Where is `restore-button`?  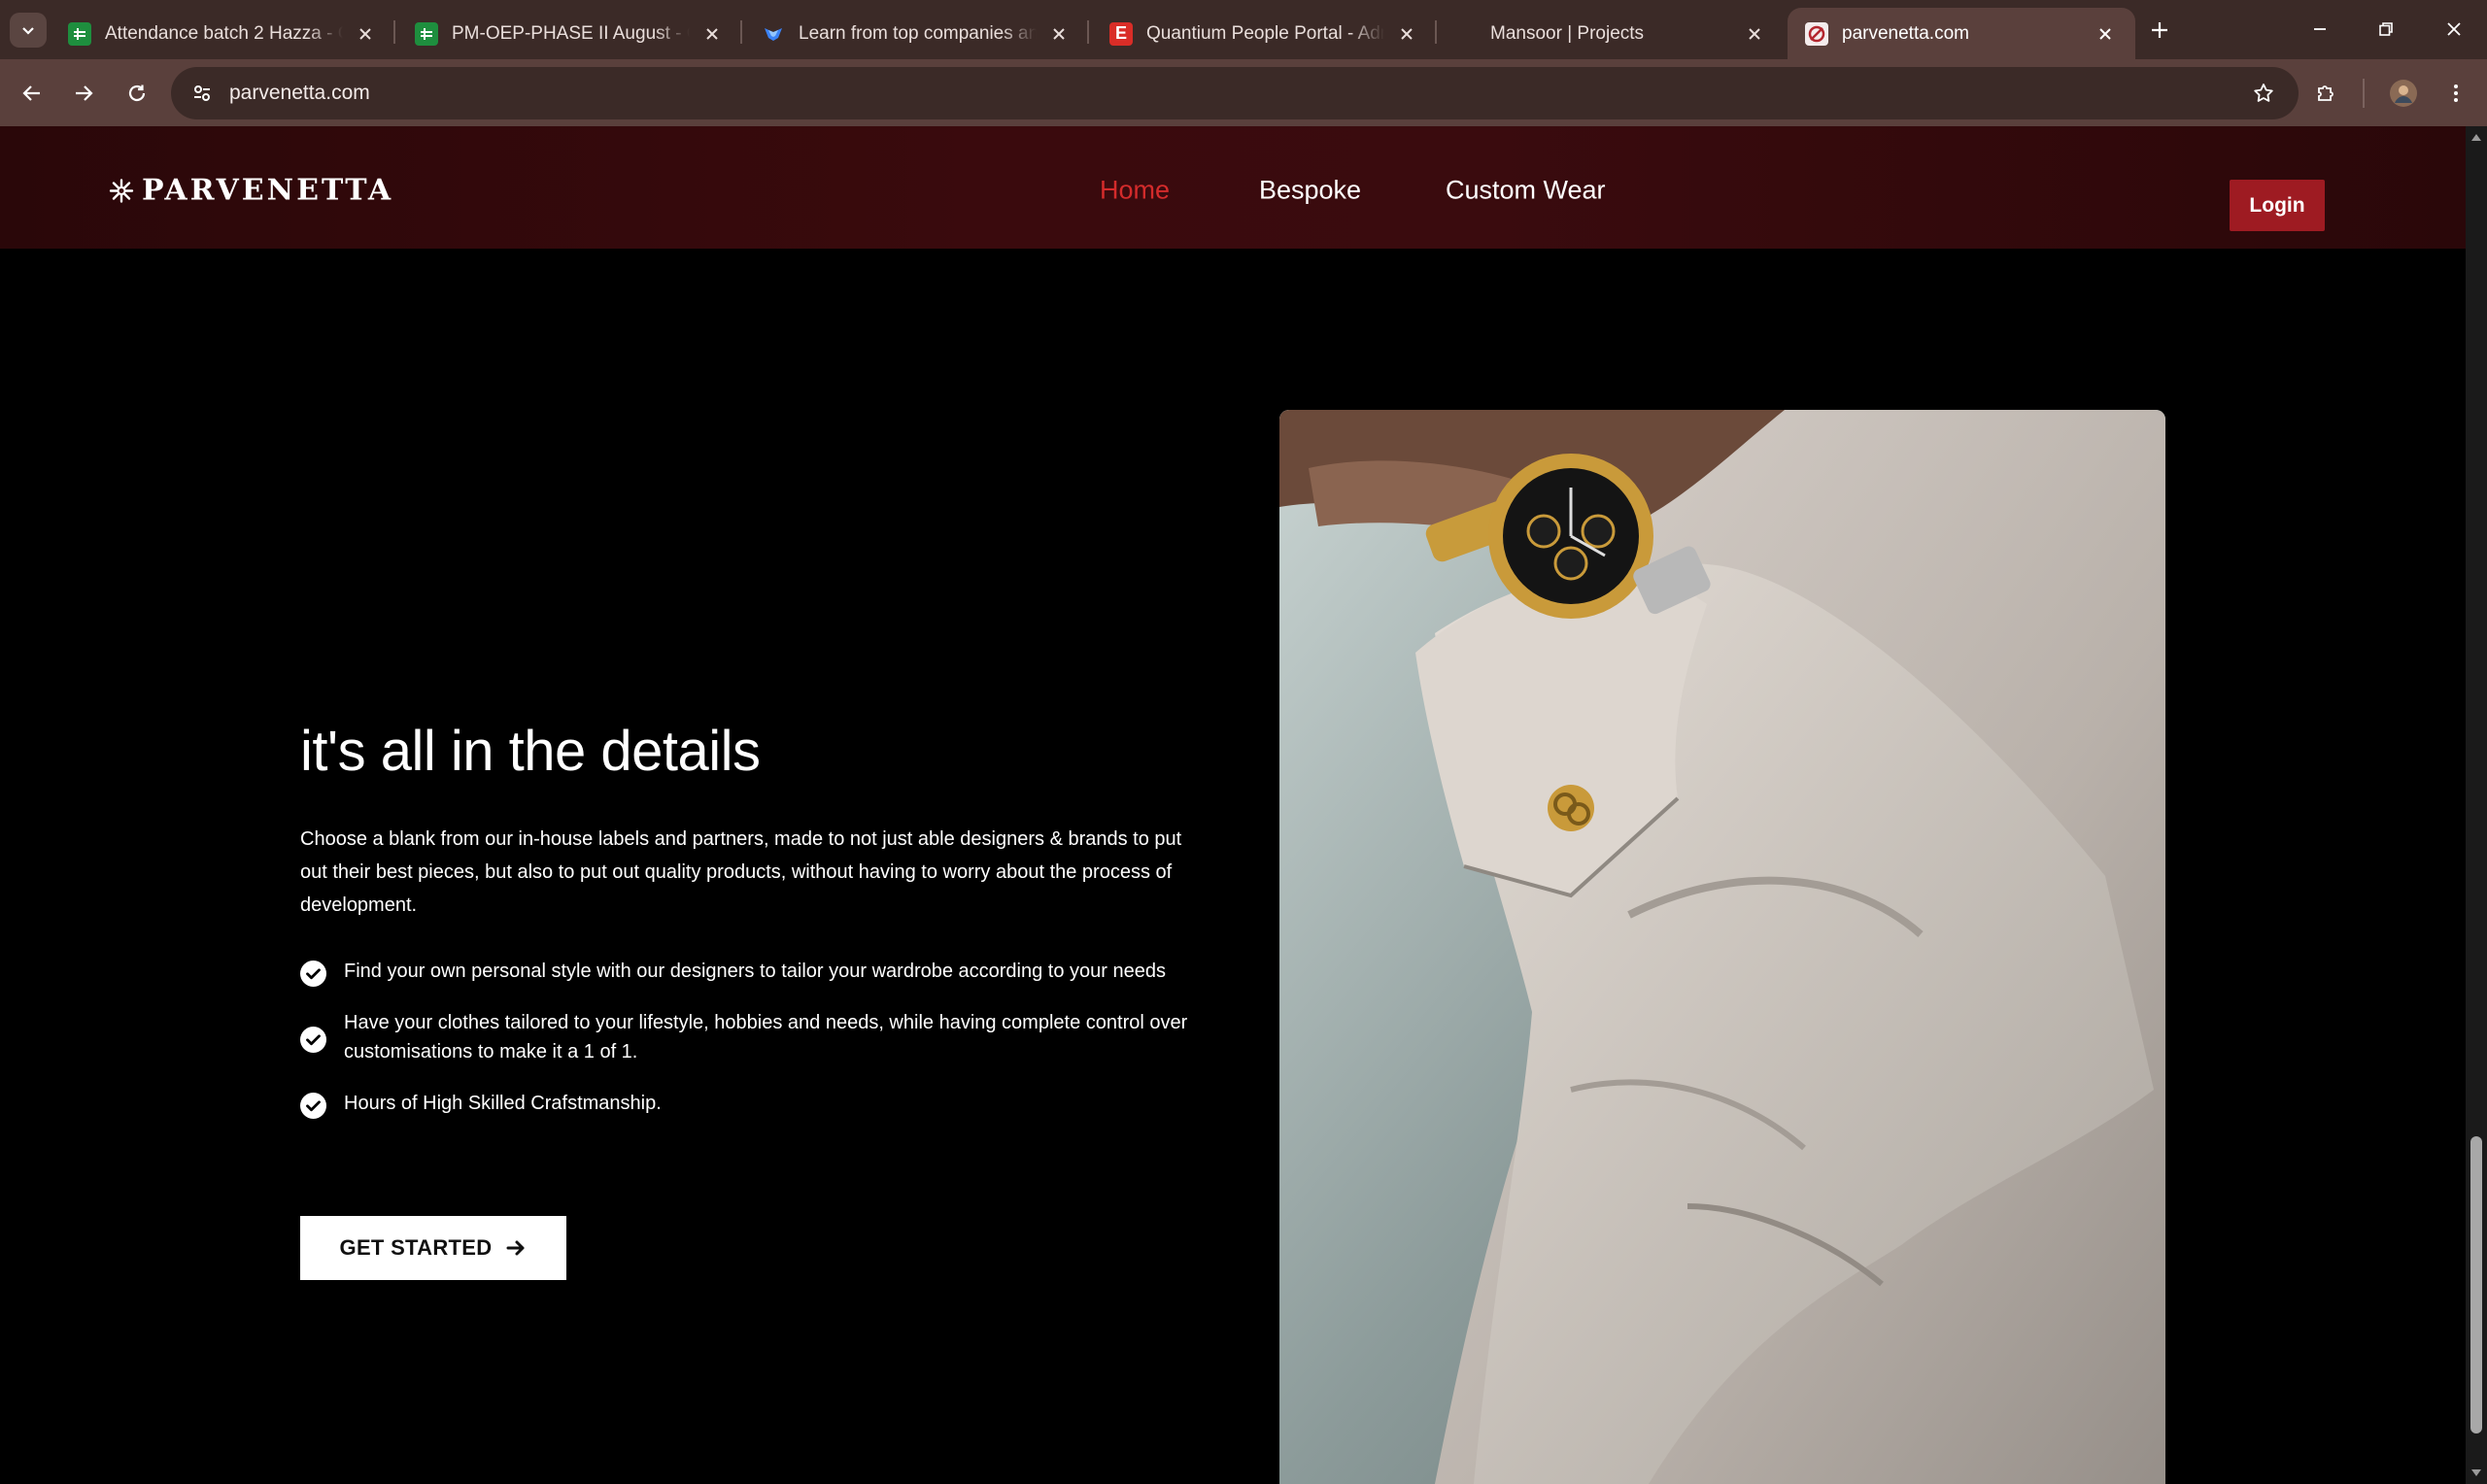 restore-button is located at coordinates (2386, 29).